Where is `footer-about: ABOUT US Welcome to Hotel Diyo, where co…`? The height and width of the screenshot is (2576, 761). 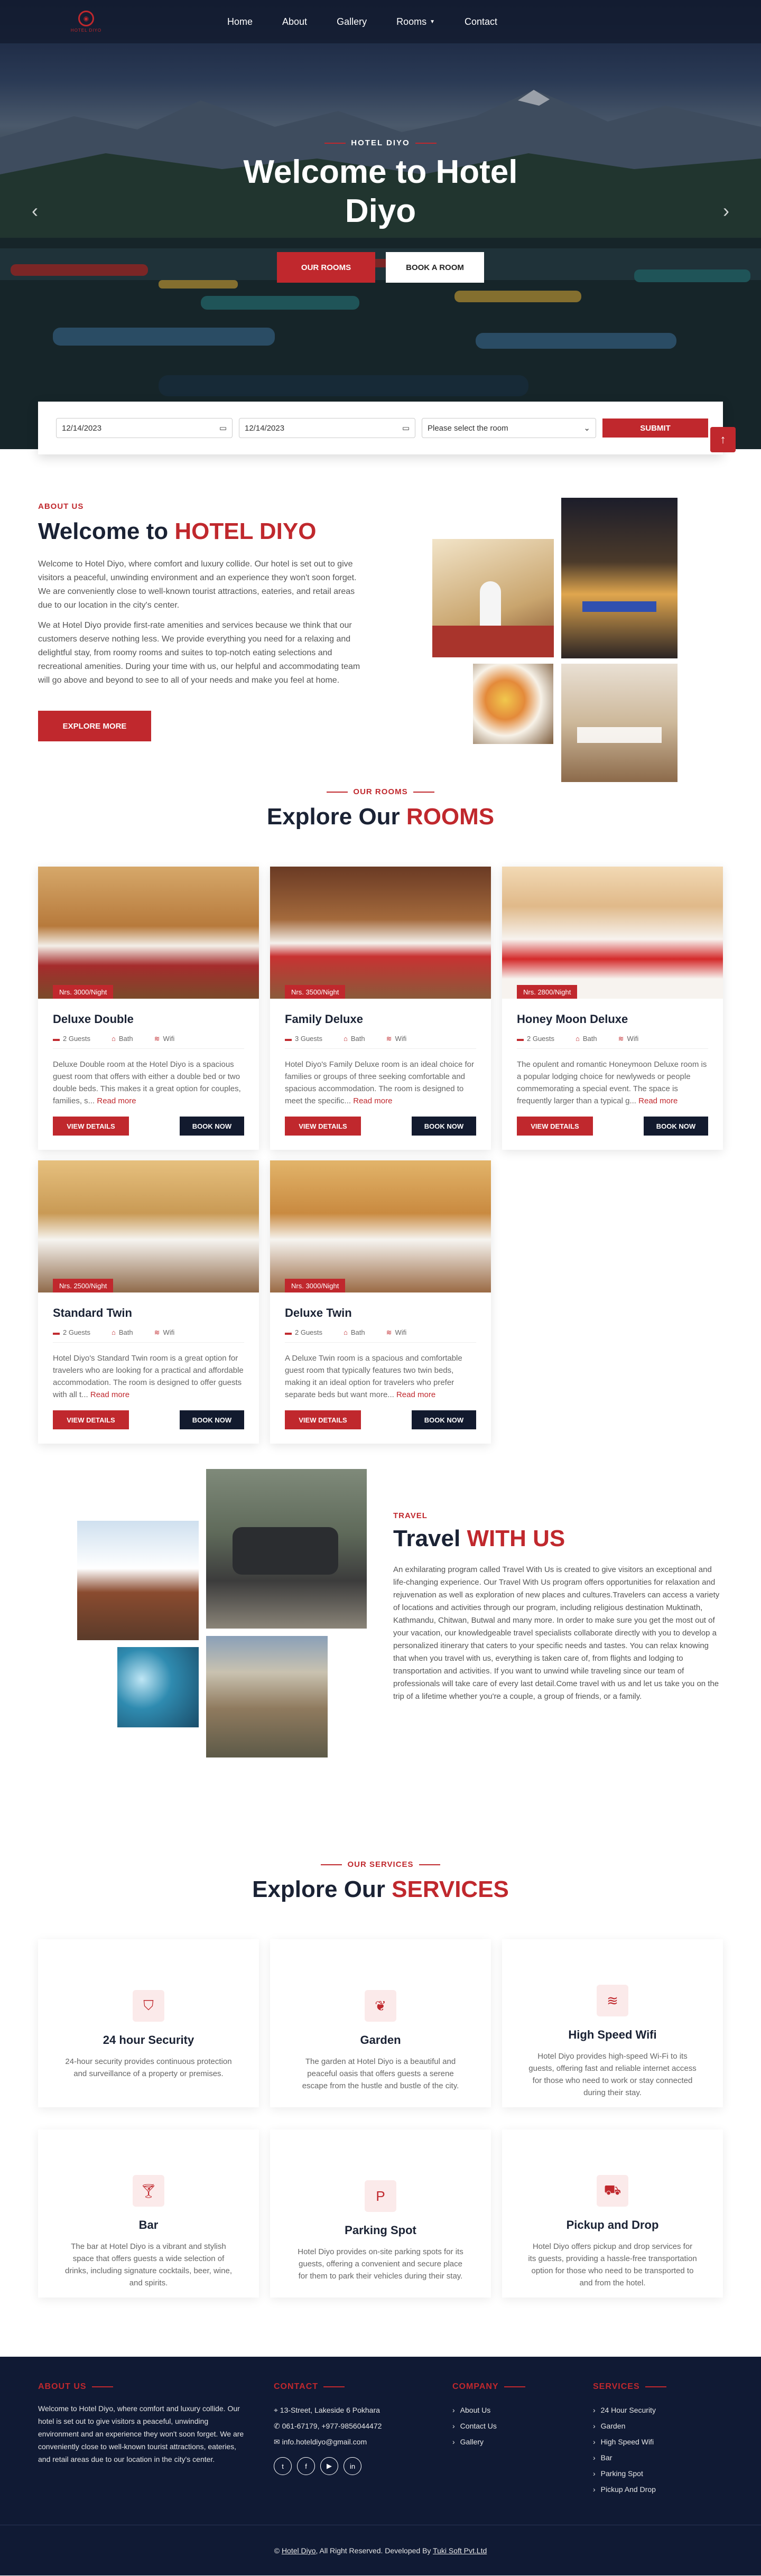 footer-about: ABOUT US Welcome to Hotel Diyo, where co… is located at coordinates (143, 2424).